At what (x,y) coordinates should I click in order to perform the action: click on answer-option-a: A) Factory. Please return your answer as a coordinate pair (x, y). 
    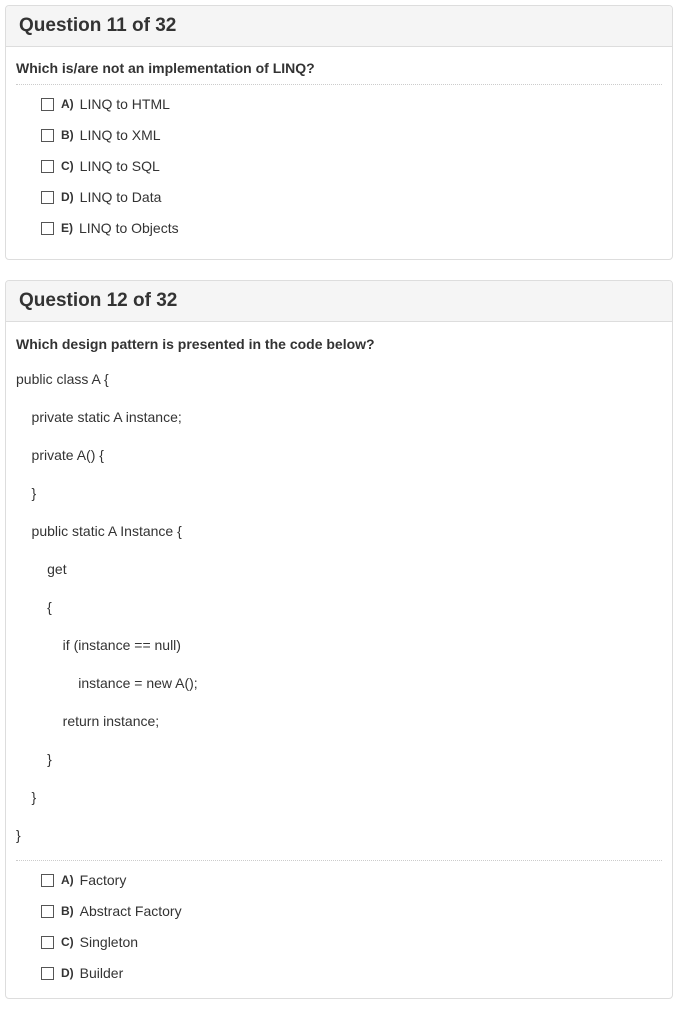
    Looking at the image, I should click on (351, 880).